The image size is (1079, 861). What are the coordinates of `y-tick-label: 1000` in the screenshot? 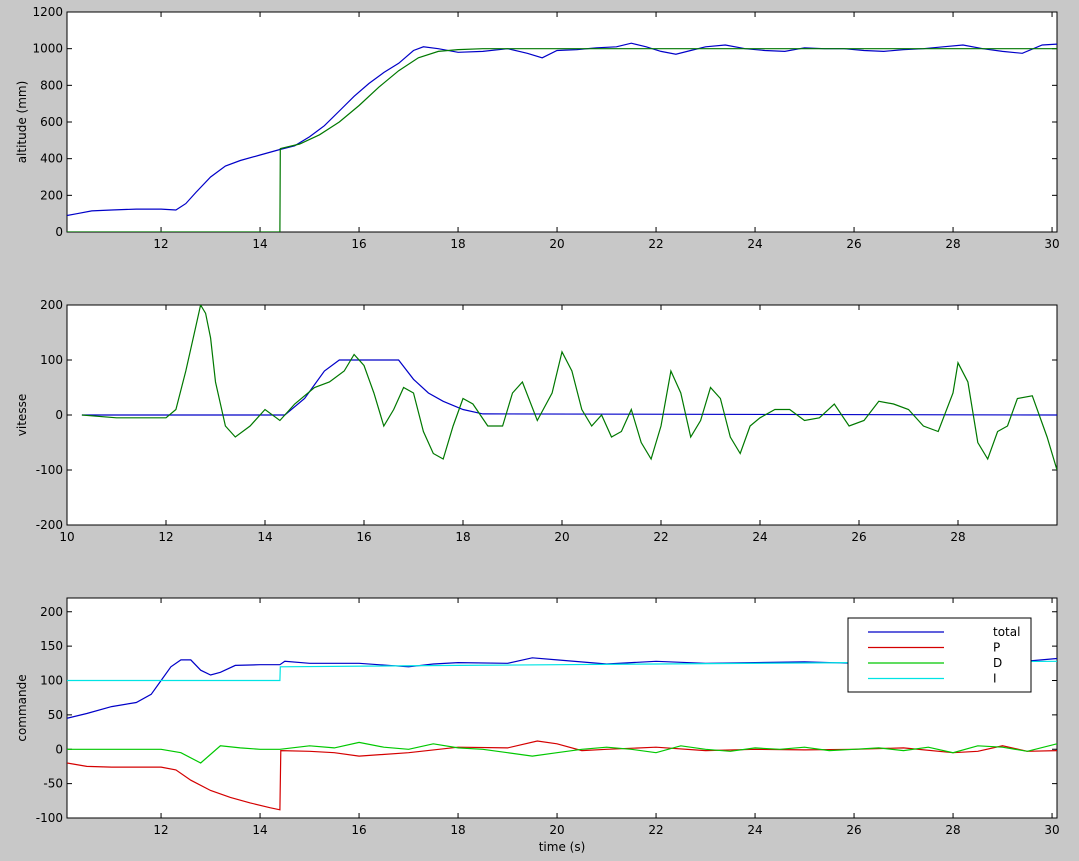 It's located at (47, 49).